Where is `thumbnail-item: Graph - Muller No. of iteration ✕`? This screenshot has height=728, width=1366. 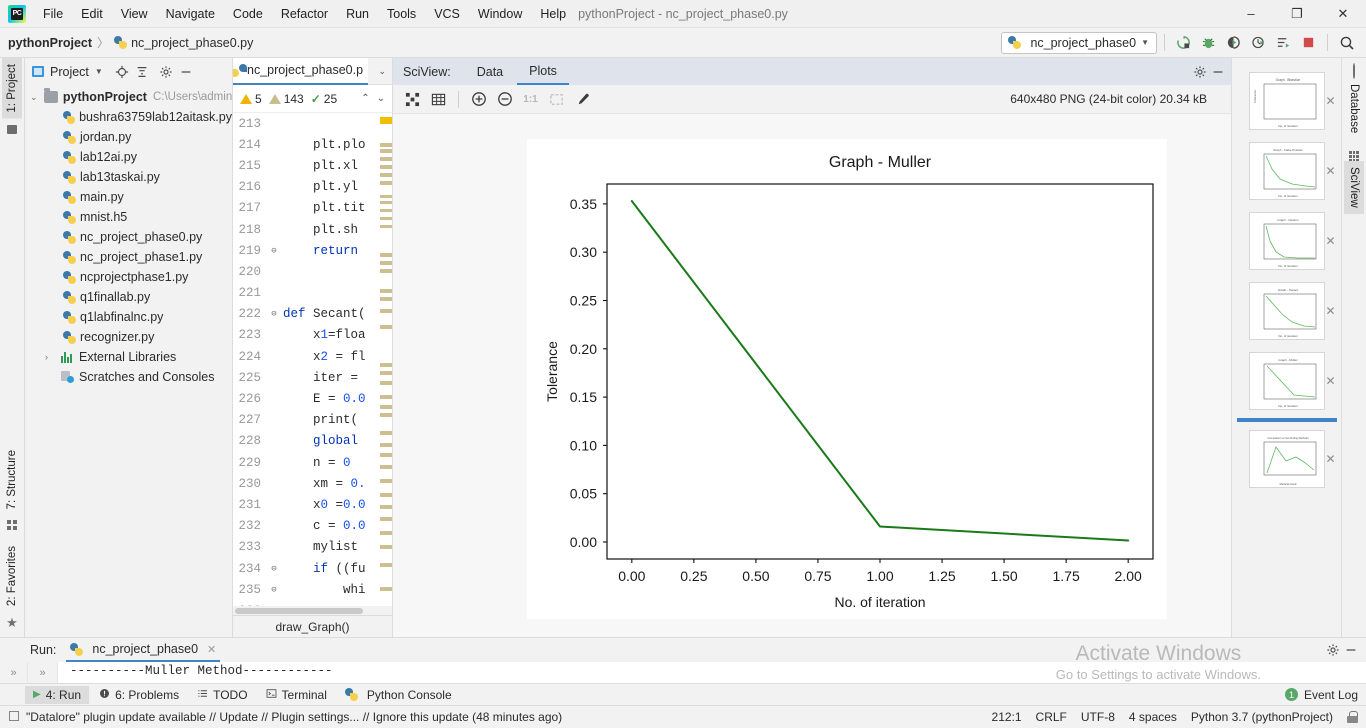 thumbnail-item: Graph - Muller No. of iteration ✕ is located at coordinates (1286, 381).